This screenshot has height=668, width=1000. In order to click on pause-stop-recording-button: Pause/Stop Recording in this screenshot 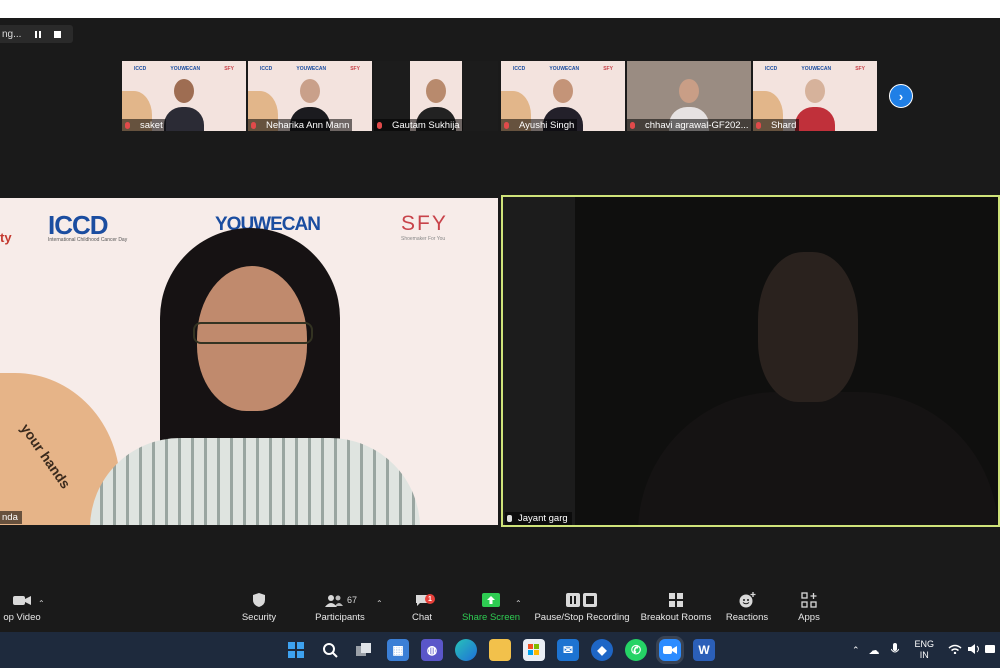, I will do `click(582, 606)`.